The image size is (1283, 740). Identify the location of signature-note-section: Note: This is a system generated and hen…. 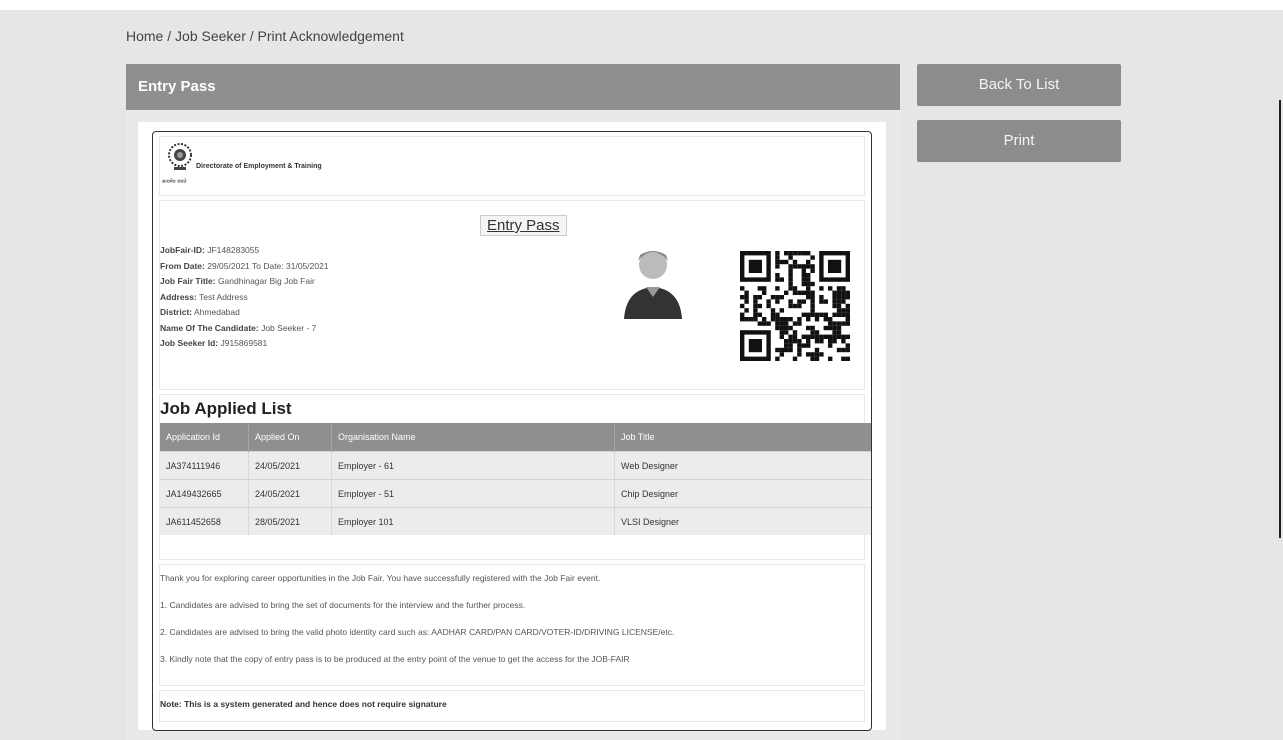
(512, 706).